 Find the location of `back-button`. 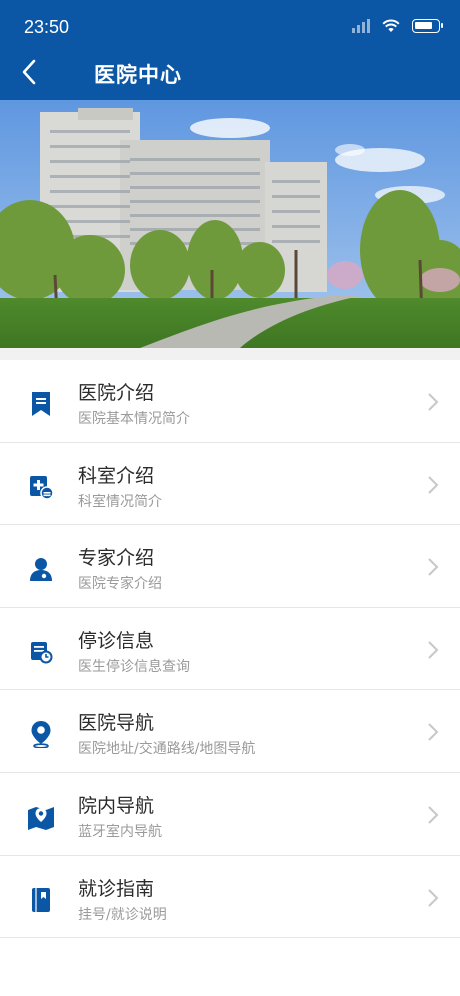

back-button is located at coordinates (29, 72).